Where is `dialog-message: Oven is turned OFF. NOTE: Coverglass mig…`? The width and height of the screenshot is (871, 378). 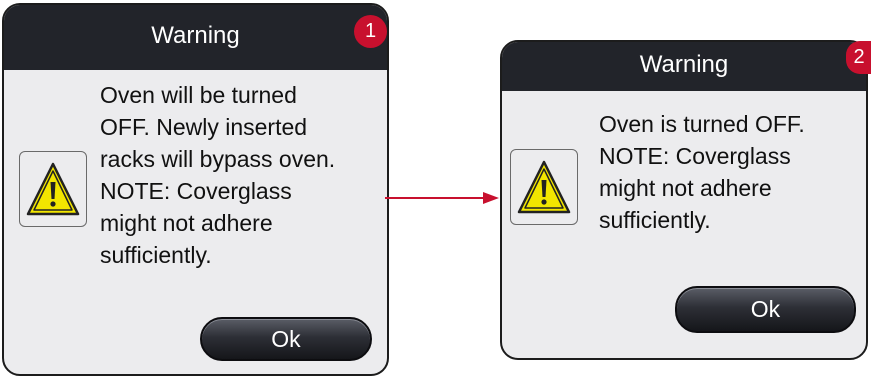 dialog-message: Oven is turned OFF. NOTE: Coverglass mig… is located at coordinates (702, 172).